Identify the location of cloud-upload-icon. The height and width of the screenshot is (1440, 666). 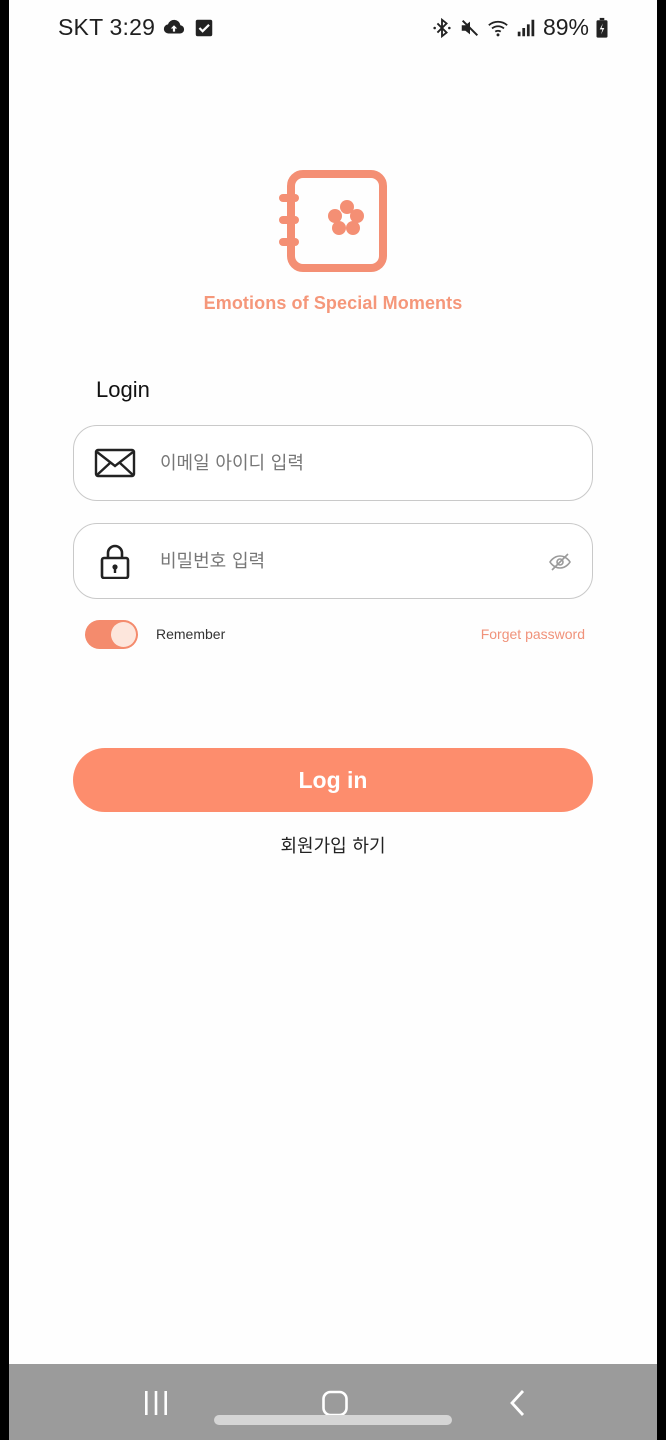
(174, 28).